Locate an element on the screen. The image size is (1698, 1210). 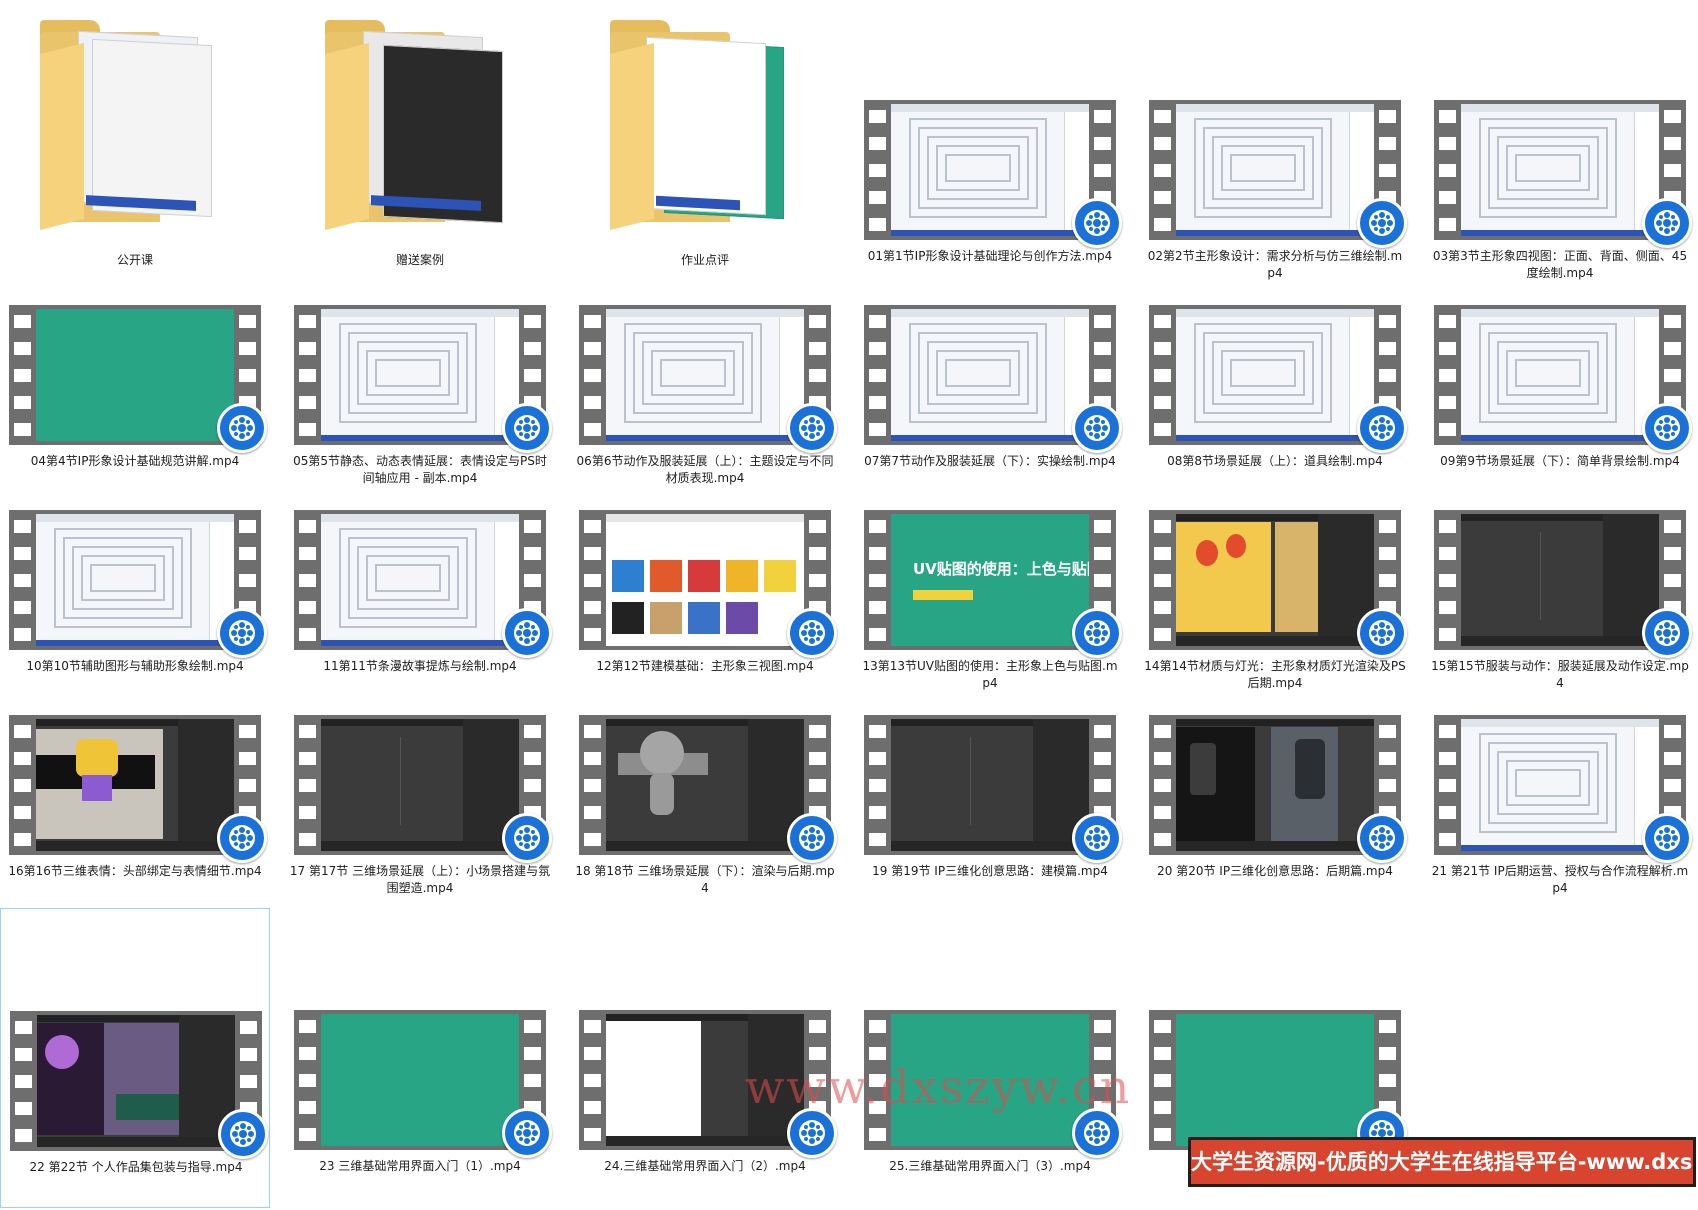
video-file-item: 19 第19节 IP三维化创意思路：建模篇.mp4 is located at coordinates (990, 815).